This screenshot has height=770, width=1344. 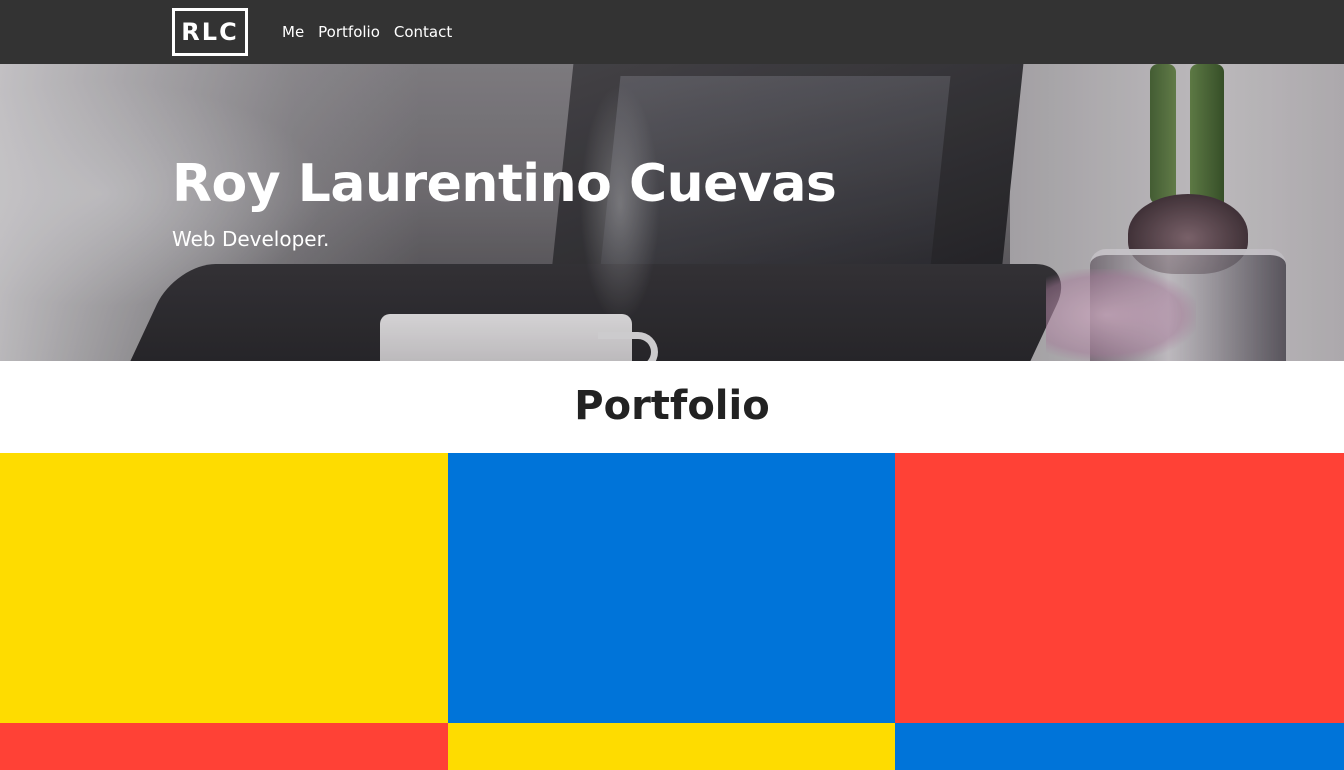 What do you see at coordinates (293, 32) in the screenshot?
I see `nav-link-me: Me` at bounding box center [293, 32].